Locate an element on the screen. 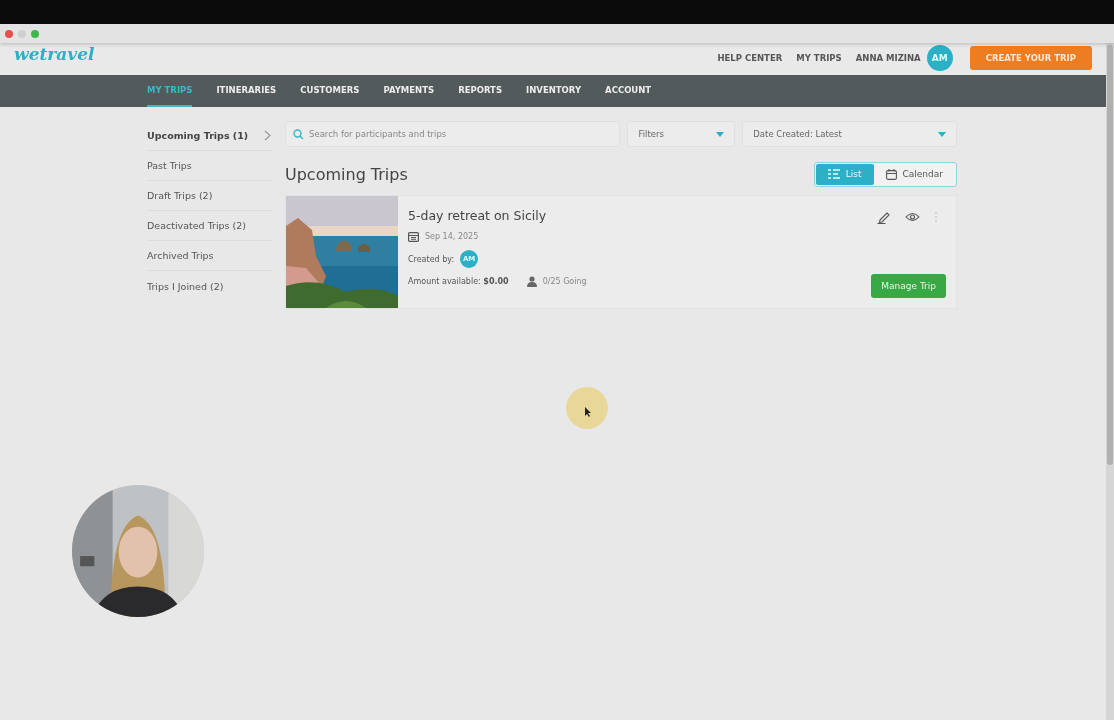 This screenshot has height=720, width=1114. chevron-right-icon is located at coordinates (267, 135).